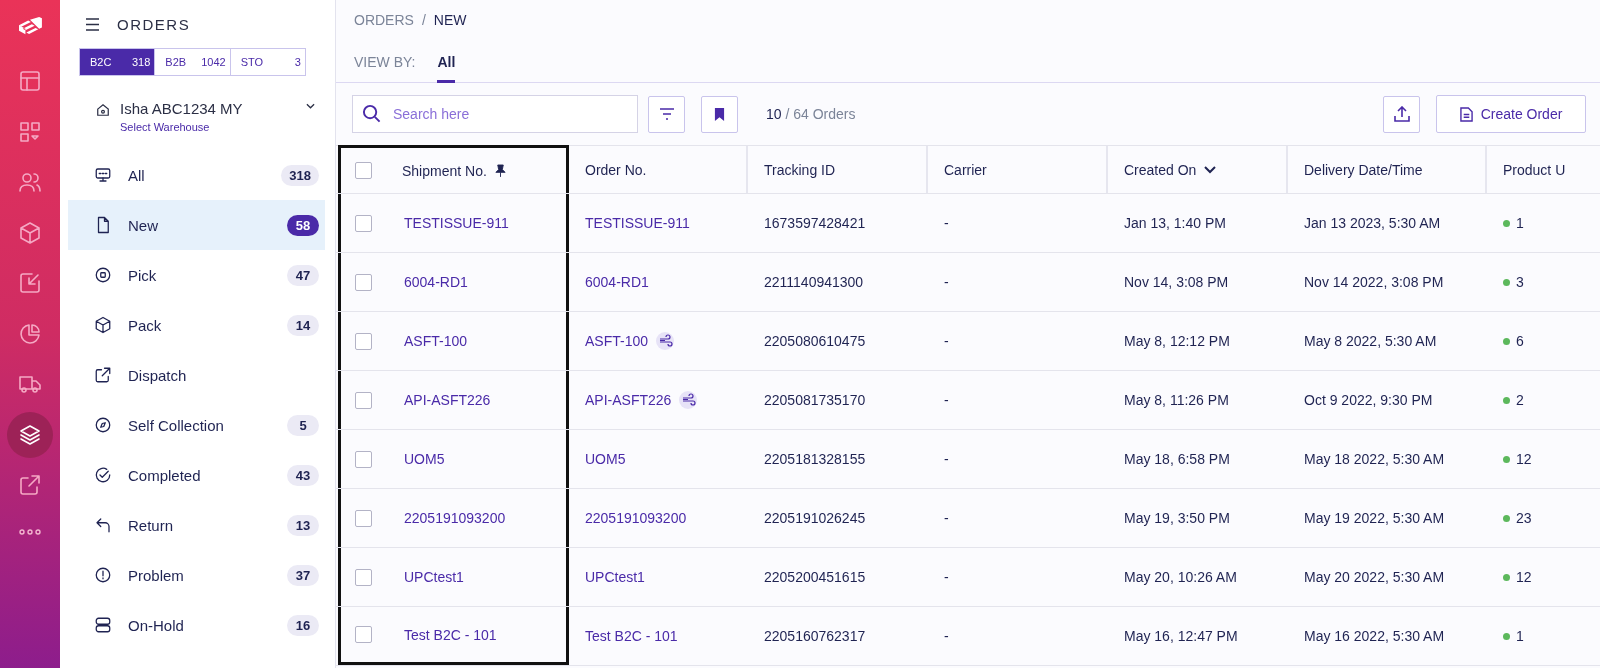 The height and width of the screenshot is (668, 1600). What do you see at coordinates (103, 110) in the screenshot?
I see `home-icon` at bounding box center [103, 110].